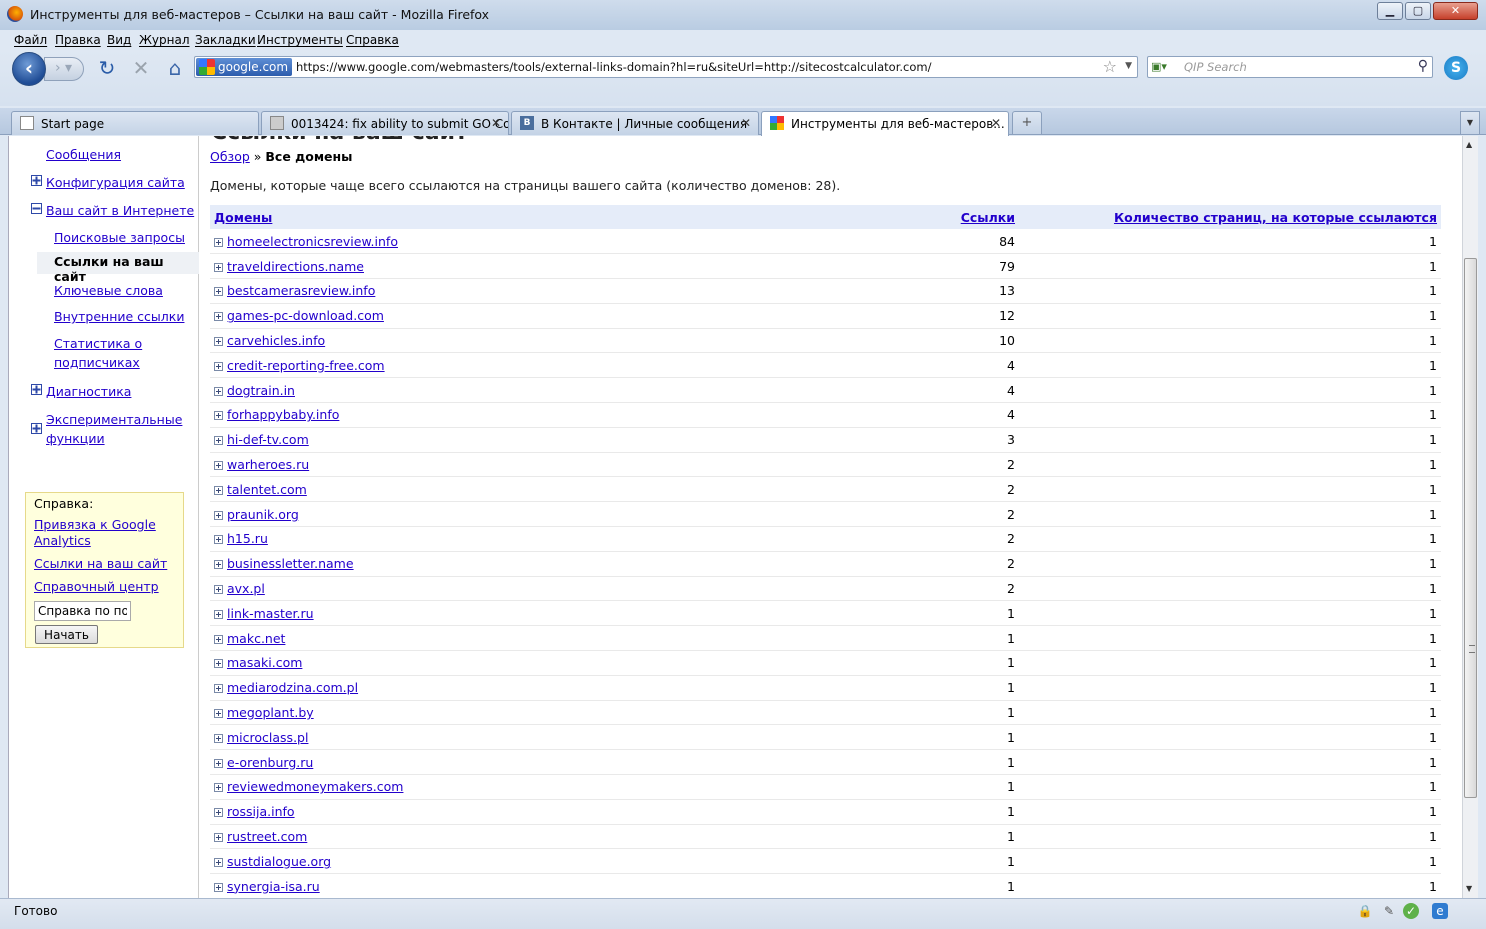  I want to click on tab-vkontakte: B В Контакте | Личные сообщения ✕, so click(635, 123).